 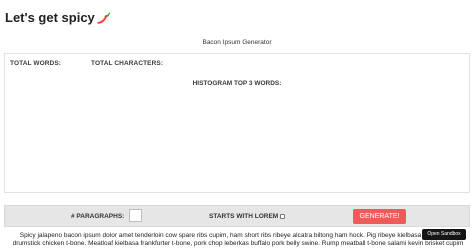 What do you see at coordinates (50, 17) in the screenshot?
I see `page-title-text: Let's get spicy` at bounding box center [50, 17].